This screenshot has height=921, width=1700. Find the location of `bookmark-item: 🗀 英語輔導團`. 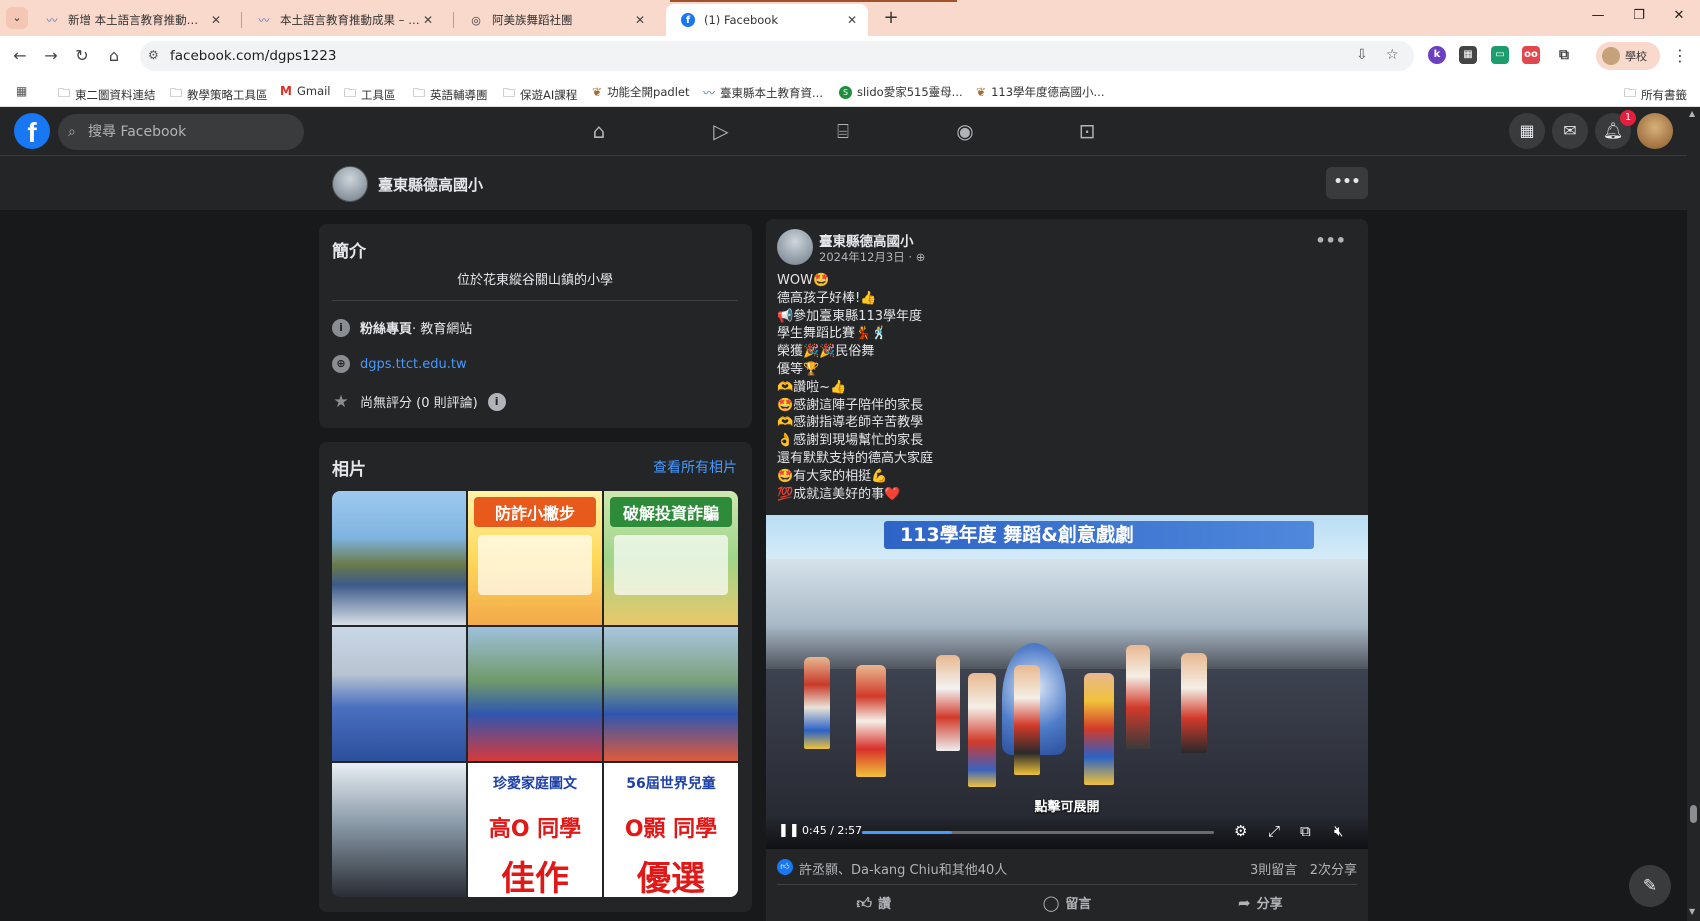

bookmark-item: 🗀 英語輔導團 is located at coordinates (450, 94).